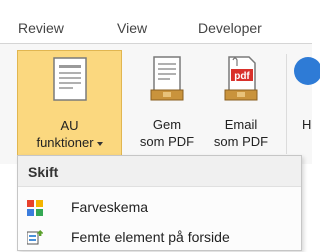 The height and width of the screenshot is (252, 320). Describe the element at coordinates (167, 103) in the screenshot. I see `gem-som-pdf-button: Gem som PDF` at that location.